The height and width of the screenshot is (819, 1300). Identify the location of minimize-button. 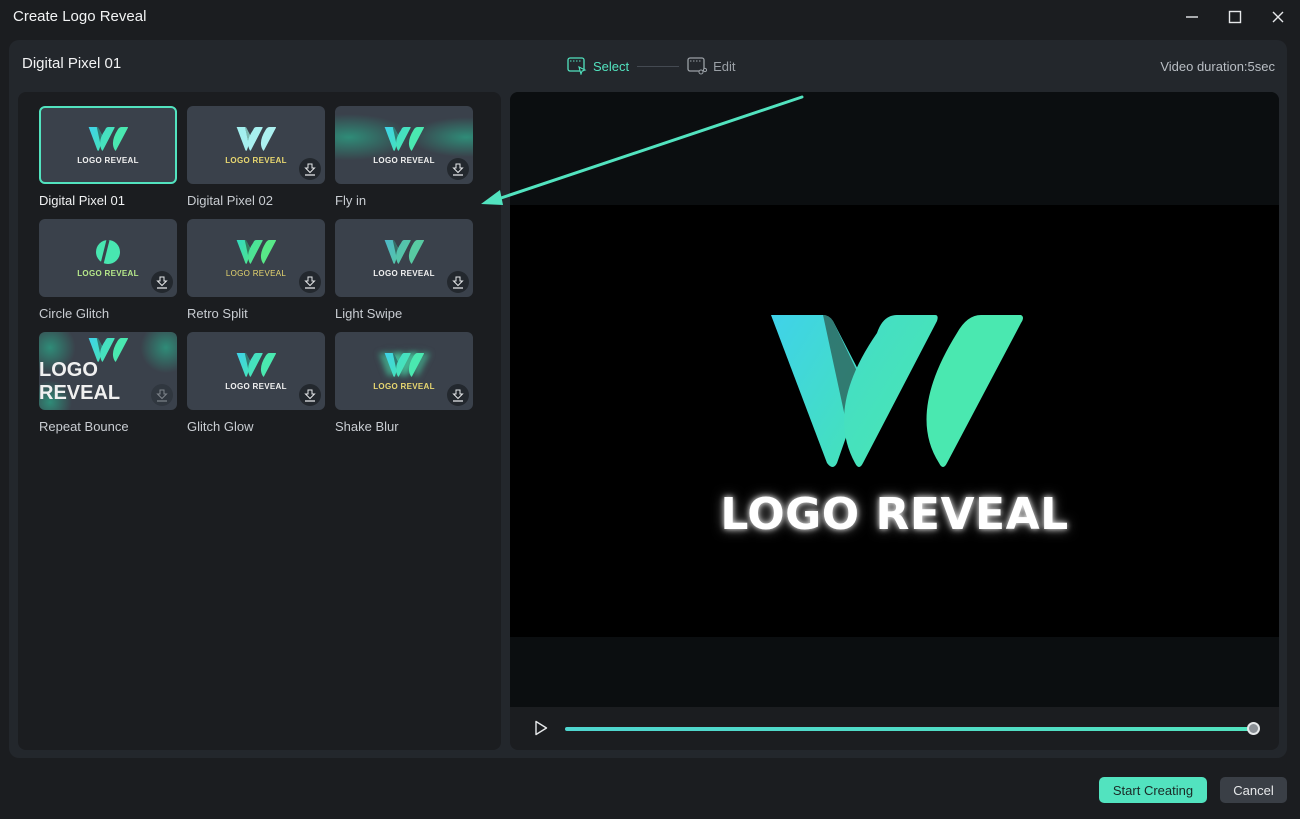
(1192, 17).